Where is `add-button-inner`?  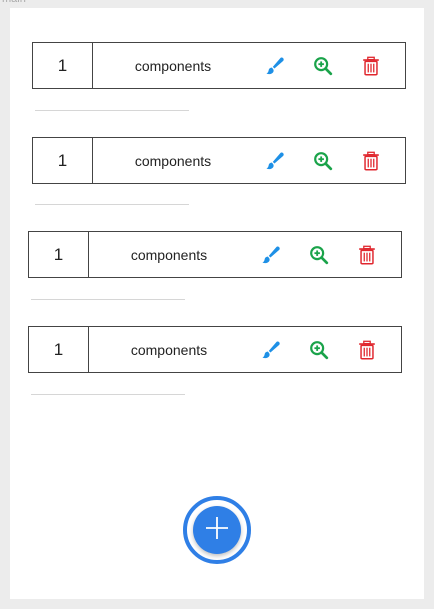
add-button-inner is located at coordinates (217, 530).